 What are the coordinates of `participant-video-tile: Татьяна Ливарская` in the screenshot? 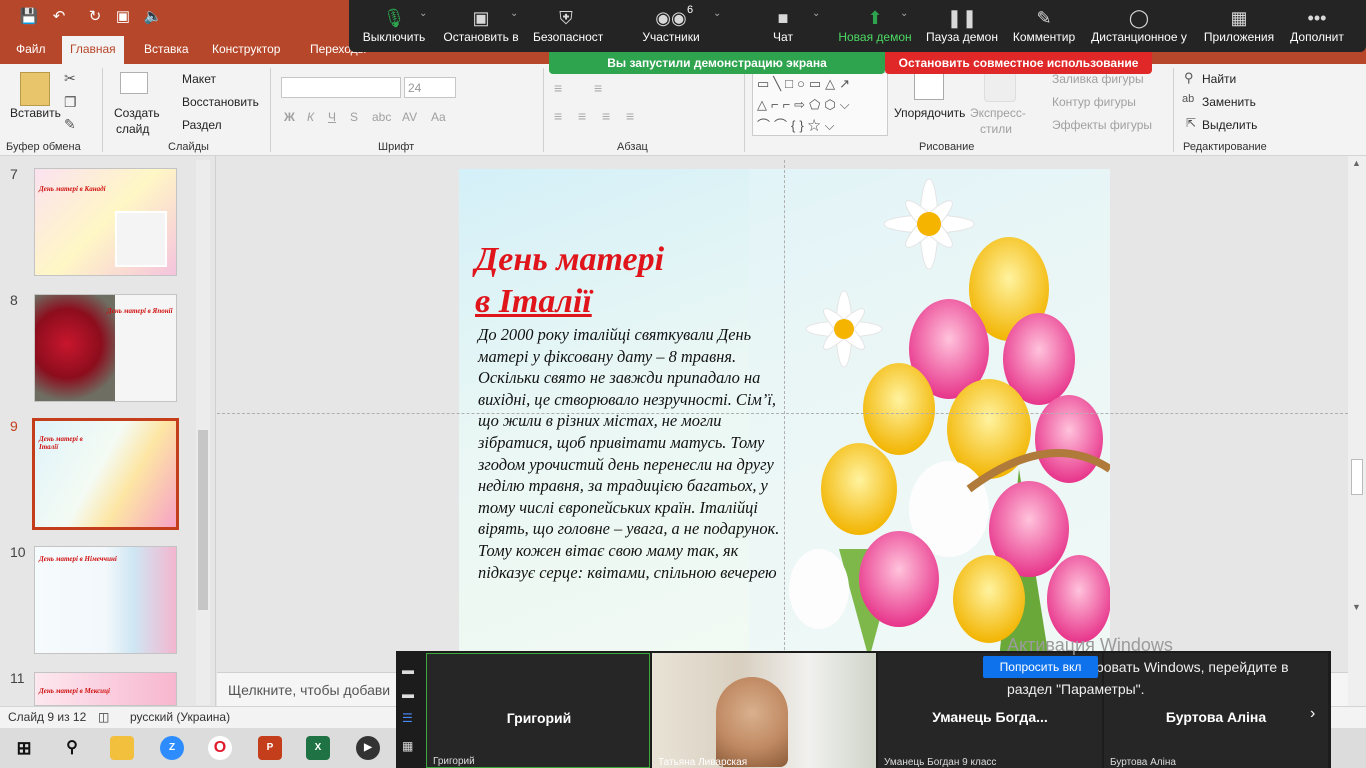 It's located at (764, 710).